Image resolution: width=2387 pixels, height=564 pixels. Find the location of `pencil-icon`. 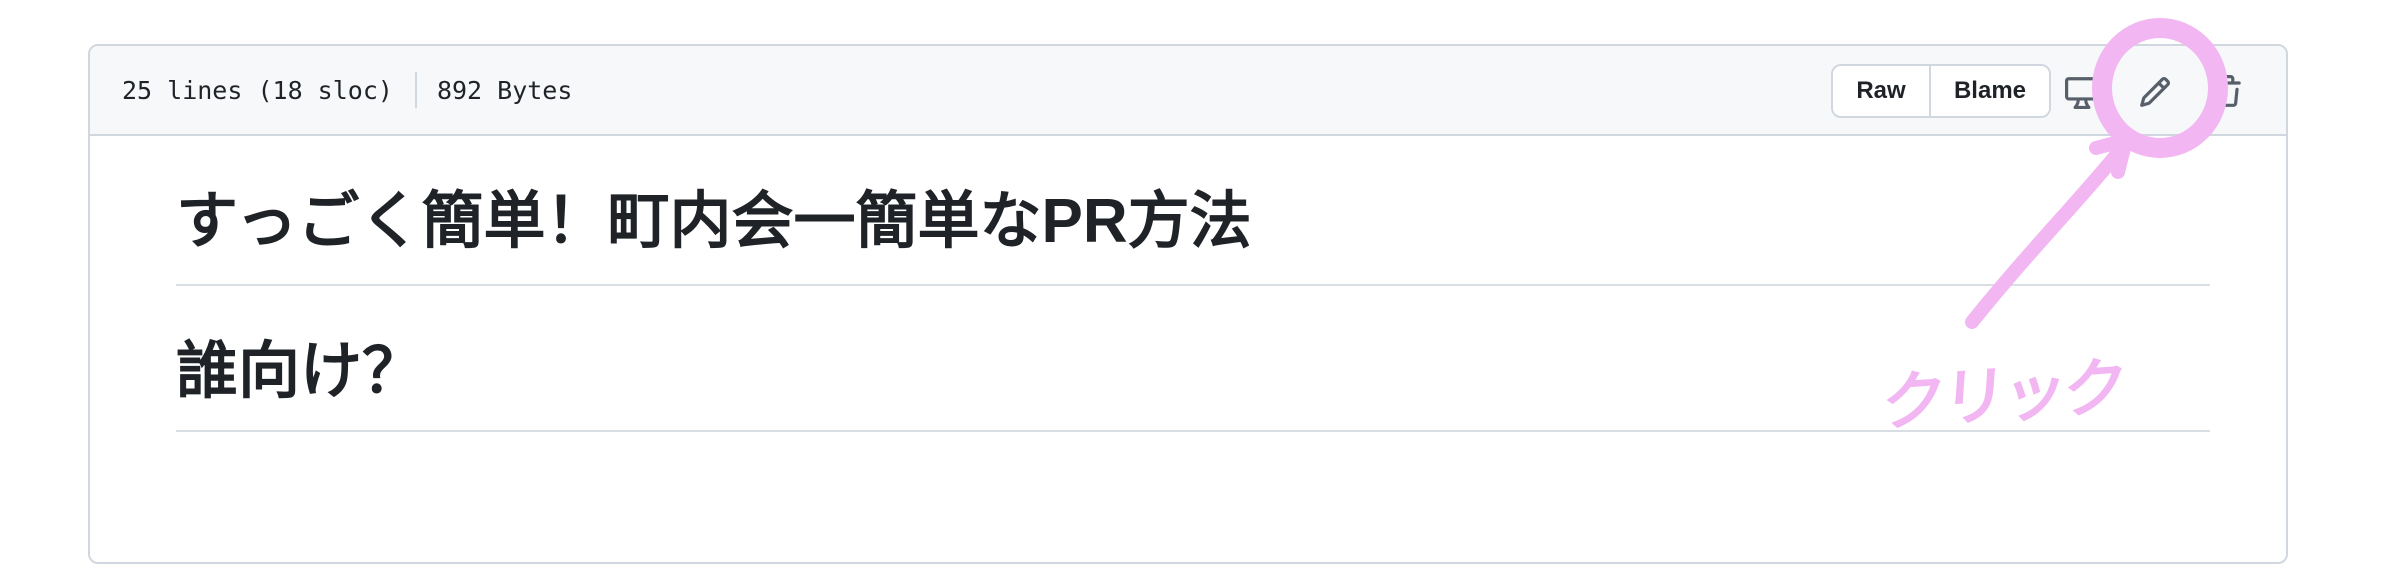

pencil-icon is located at coordinates (2155, 92).